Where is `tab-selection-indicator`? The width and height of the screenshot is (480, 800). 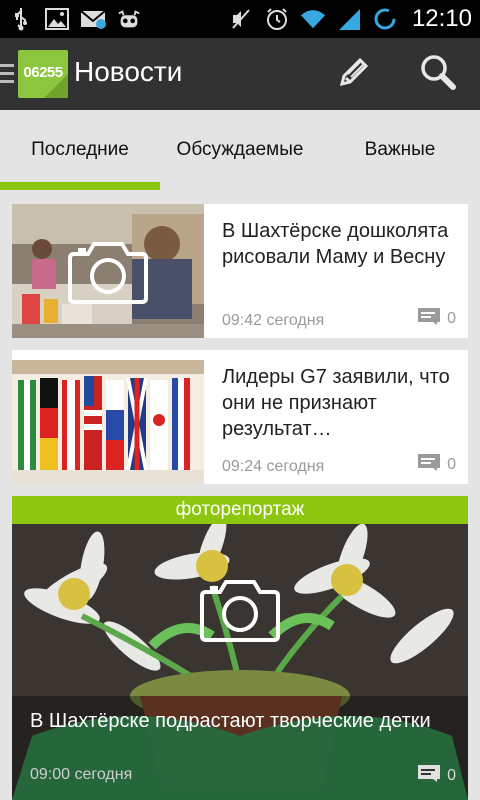 tab-selection-indicator is located at coordinates (80, 186).